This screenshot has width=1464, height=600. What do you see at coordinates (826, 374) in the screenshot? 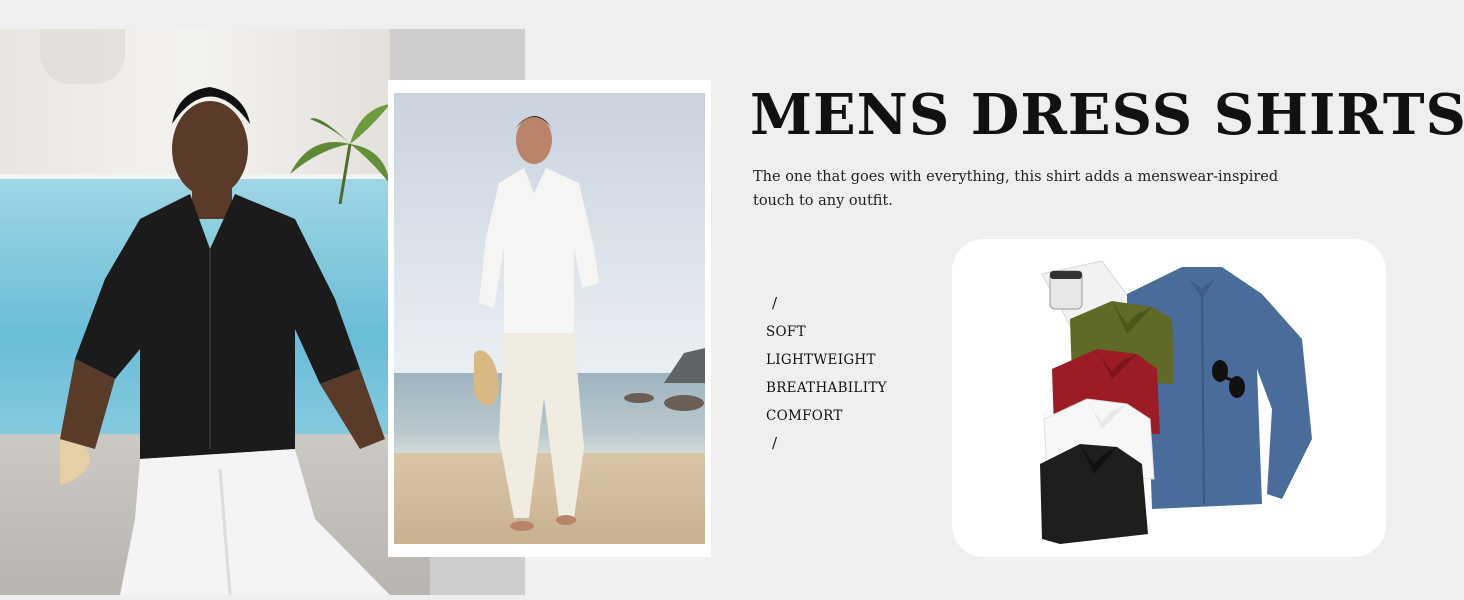
I see `feature-list: SOFT LIGHTWEIGHT BREATHABILITY COMFORT` at bounding box center [826, 374].